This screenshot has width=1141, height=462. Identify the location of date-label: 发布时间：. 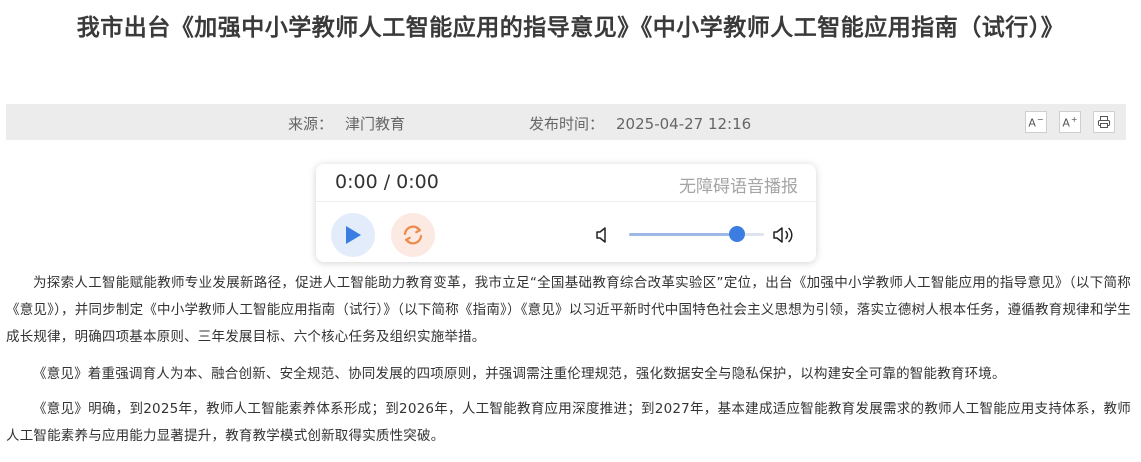
(567, 124).